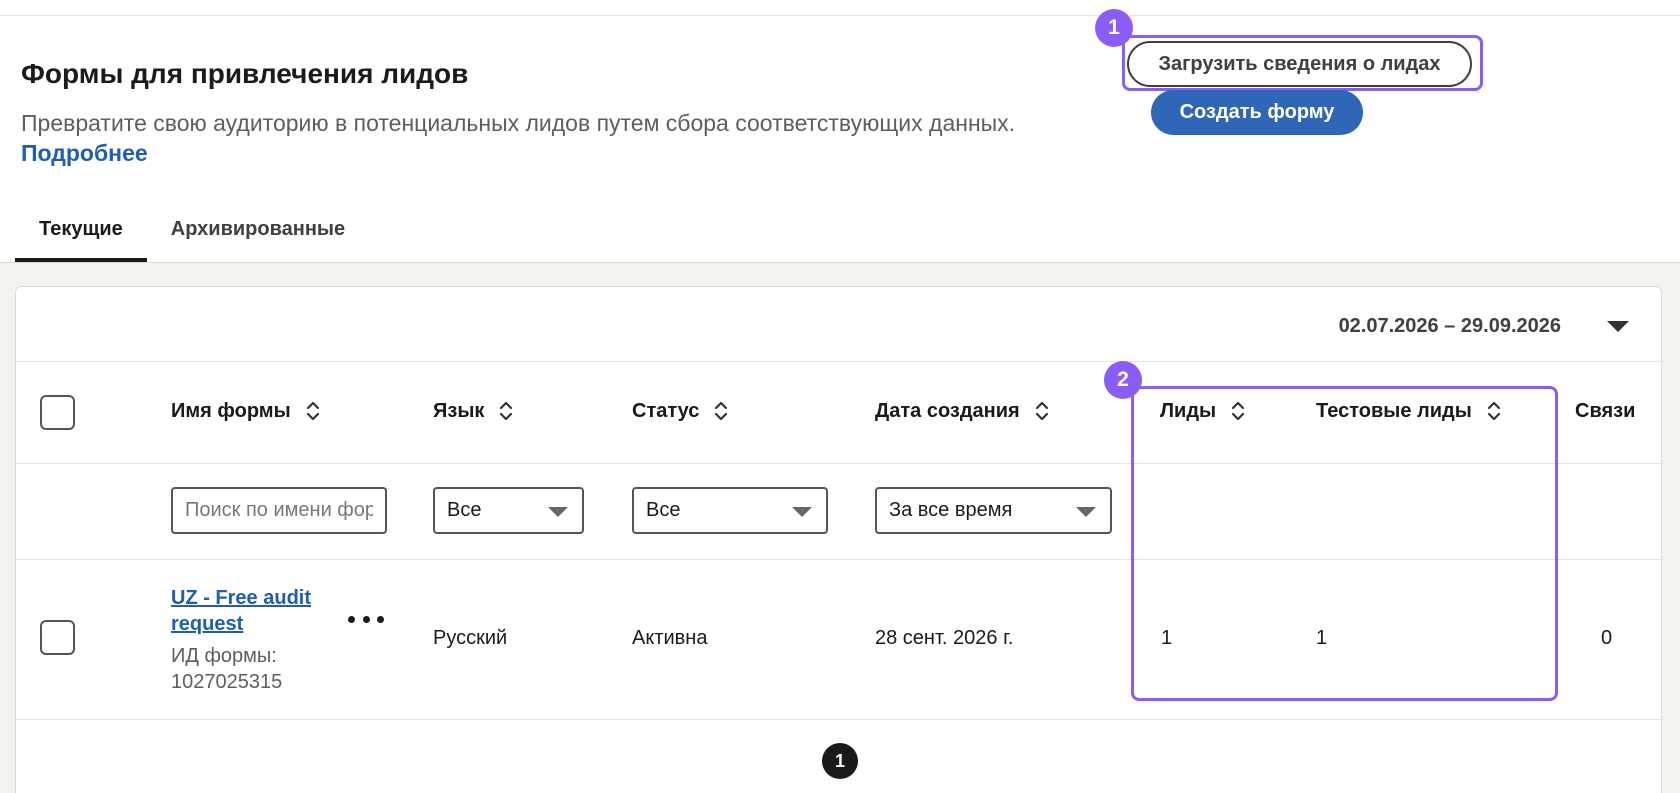 The image size is (1680, 793). I want to click on column-label: Связи, so click(1605, 410).